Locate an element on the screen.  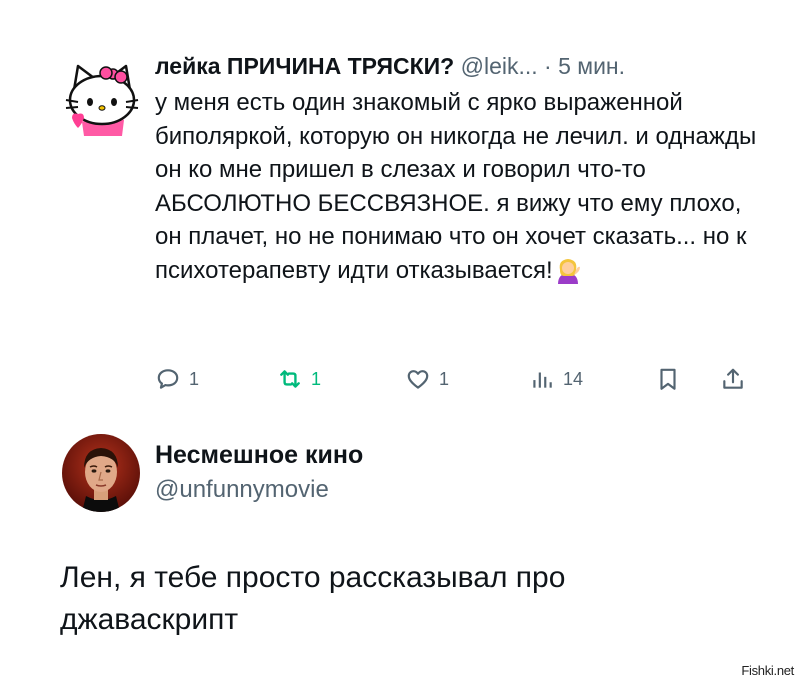
reply-header: лейка ПРИЧИНА ТРЯСКИ? @leik... · 5 мин. is located at coordinates (390, 66).